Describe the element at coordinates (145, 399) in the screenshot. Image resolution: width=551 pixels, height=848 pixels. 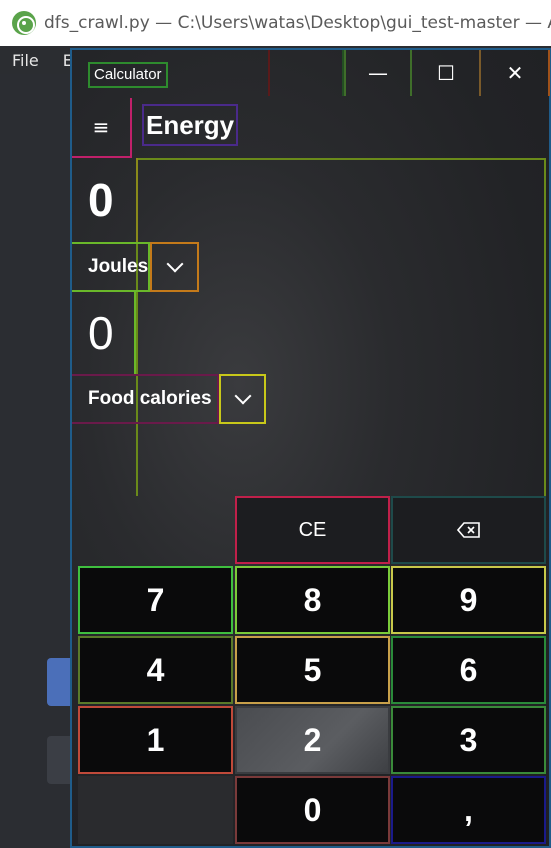
I see `to-unit-label: Food calories` at that location.